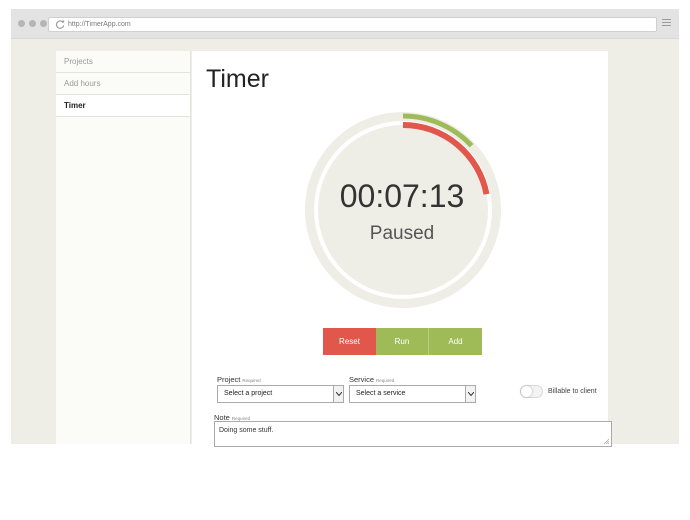 The height and width of the screenshot is (520, 690). I want to click on service-label: Service Required, so click(371, 379).